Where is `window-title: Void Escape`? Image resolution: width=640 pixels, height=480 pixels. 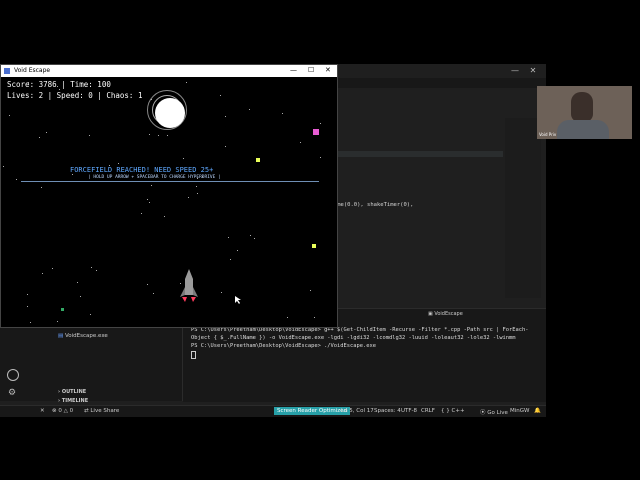
window-title: Void Escape is located at coordinates (32, 70).